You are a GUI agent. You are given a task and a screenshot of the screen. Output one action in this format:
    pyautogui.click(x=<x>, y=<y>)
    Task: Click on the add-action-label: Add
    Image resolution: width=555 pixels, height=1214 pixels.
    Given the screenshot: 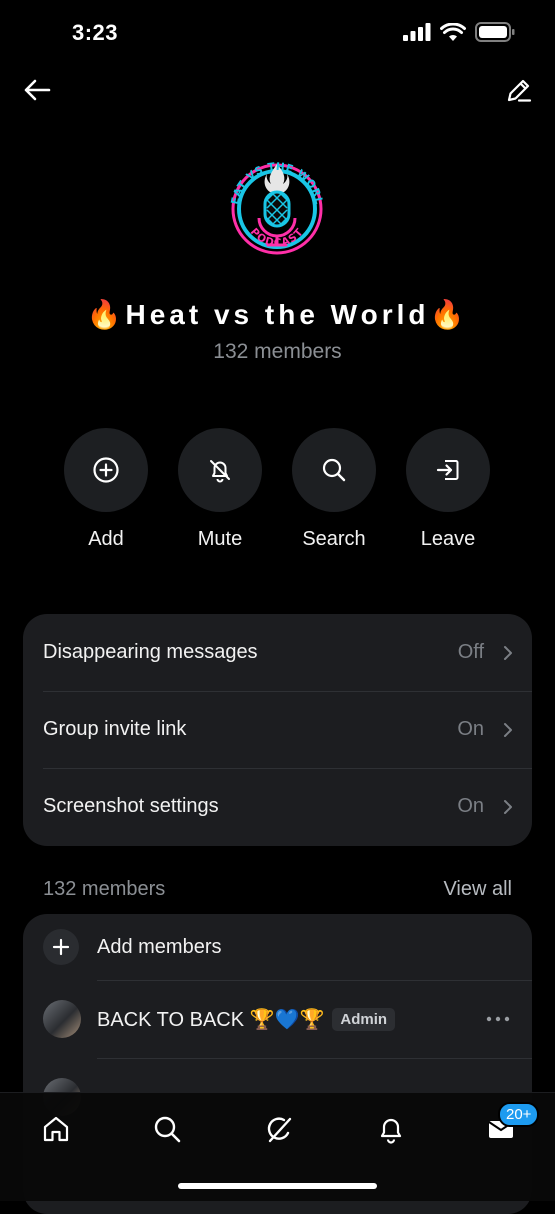 What is the action you would take?
    pyautogui.click(x=106, y=539)
    